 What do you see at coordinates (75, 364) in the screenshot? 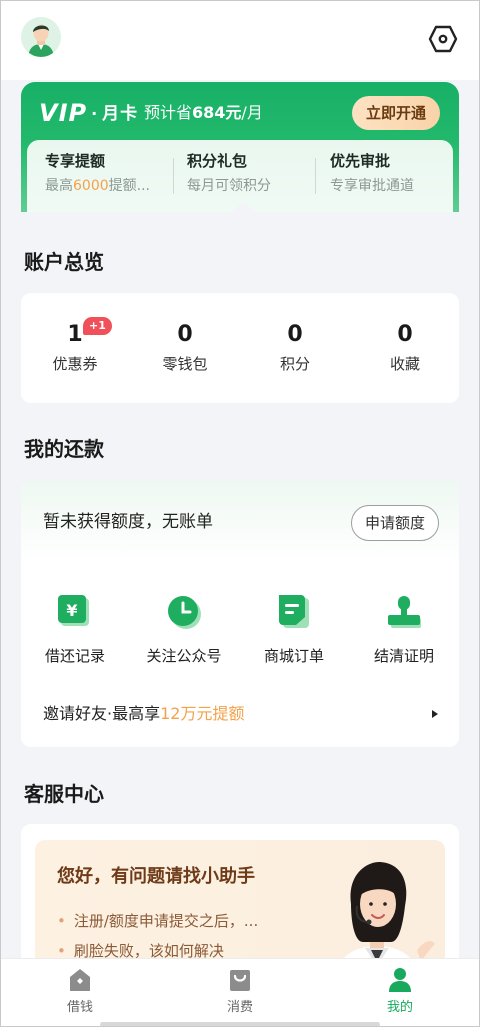
I see `stat-label: 优惠券` at bounding box center [75, 364].